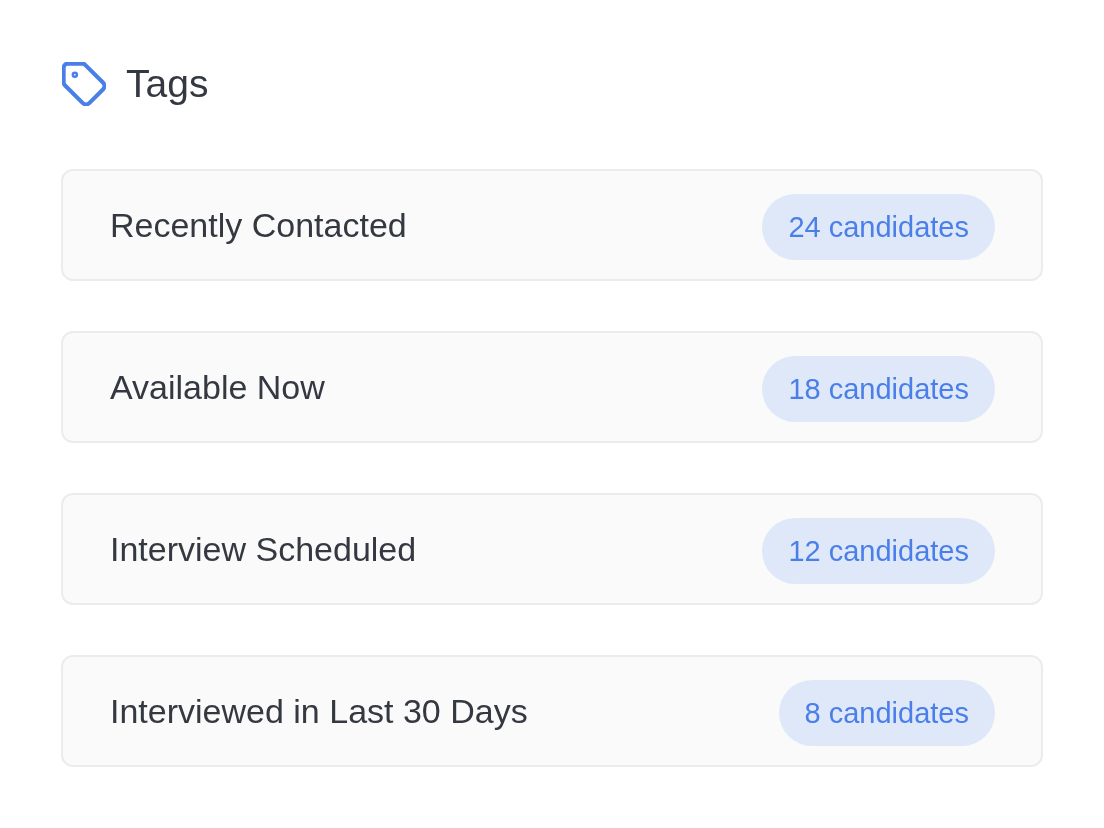 The width and height of the screenshot is (1104, 828). Describe the element at coordinates (258, 225) in the screenshot. I see `tag-name: Recently Contacted` at that location.